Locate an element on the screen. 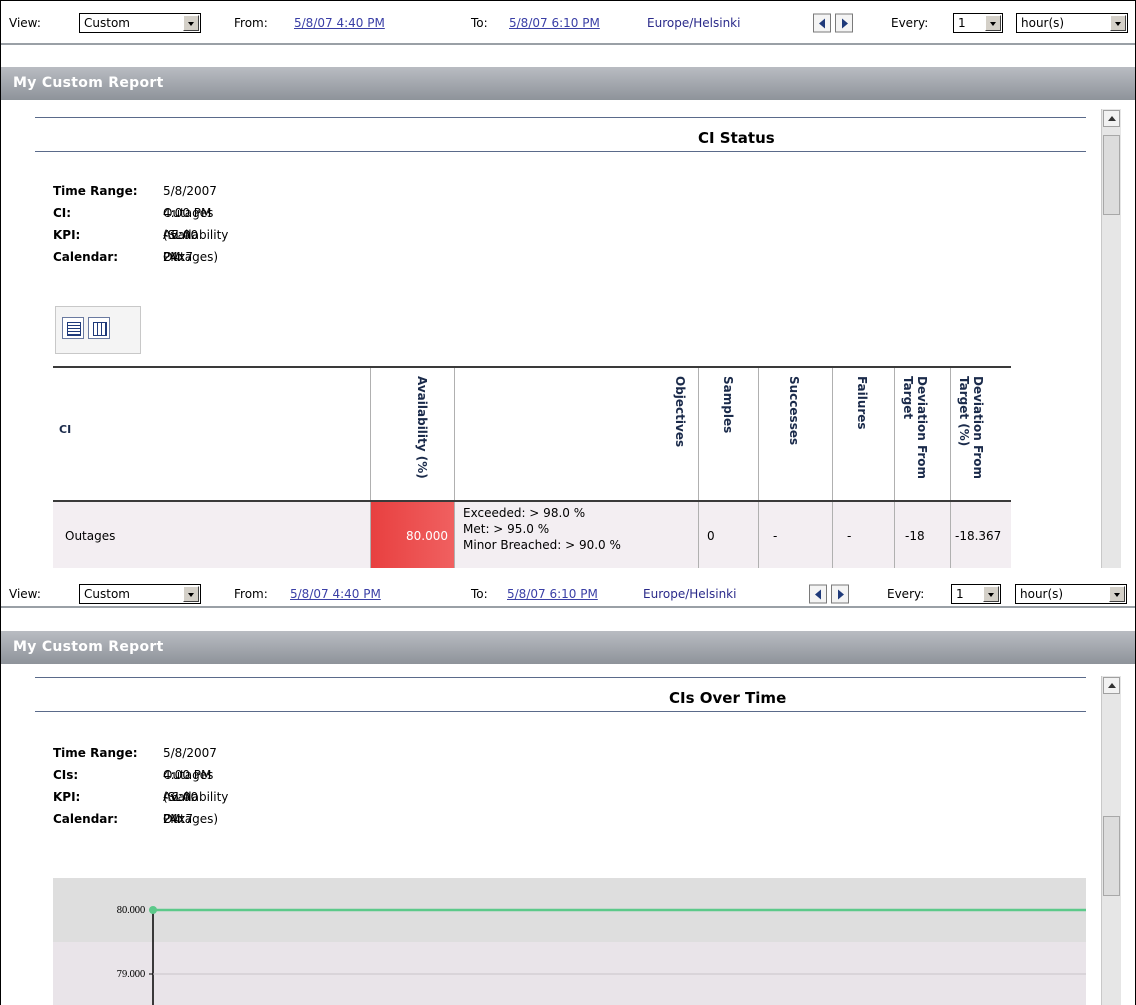 This screenshot has width=1136, height=1005. meta-ci: CI: Outages (SLA: Outages) is located at coordinates (136, 235).